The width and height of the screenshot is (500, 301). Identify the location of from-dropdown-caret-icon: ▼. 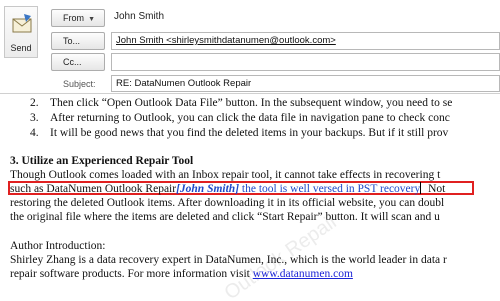
(91, 19).